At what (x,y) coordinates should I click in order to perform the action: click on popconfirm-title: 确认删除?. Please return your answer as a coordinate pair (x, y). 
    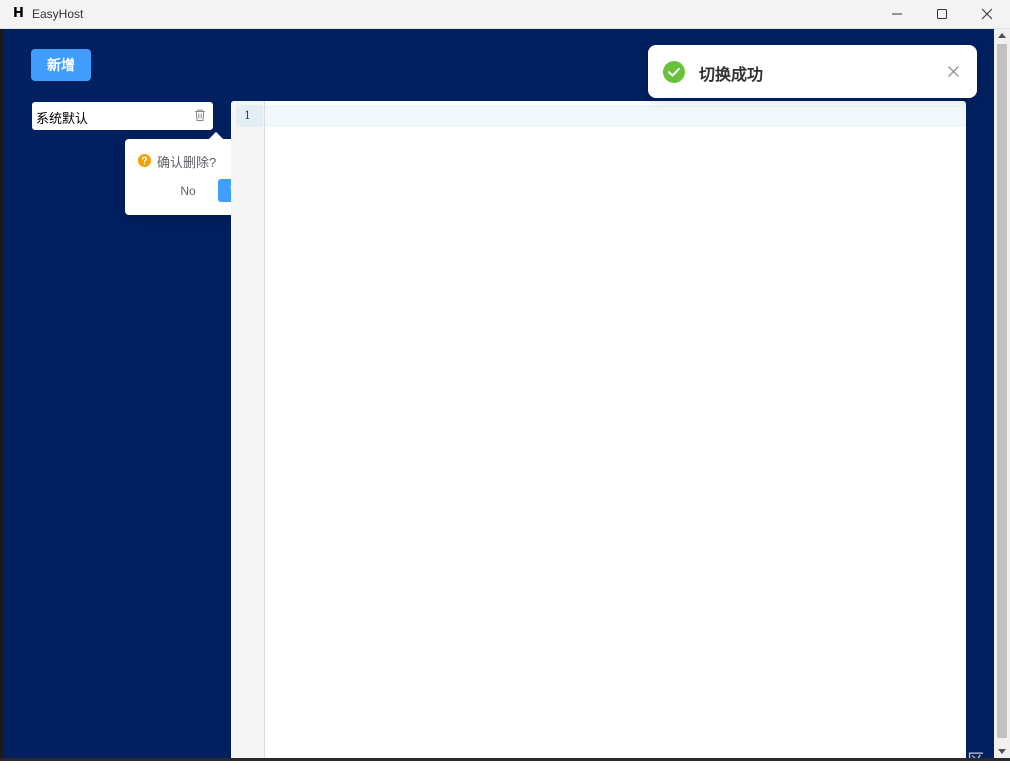
    Looking at the image, I should click on (187, 162).